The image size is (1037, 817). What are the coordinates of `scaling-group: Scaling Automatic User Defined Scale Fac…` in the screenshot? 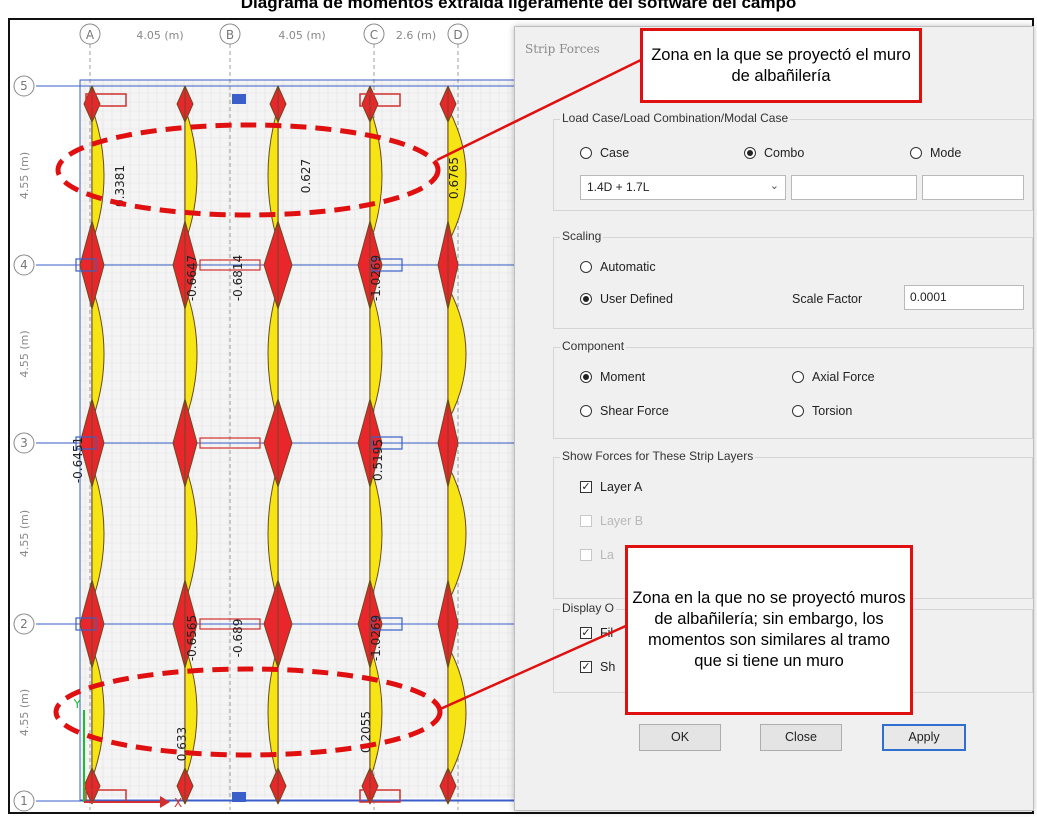 It's located at (793, 279).